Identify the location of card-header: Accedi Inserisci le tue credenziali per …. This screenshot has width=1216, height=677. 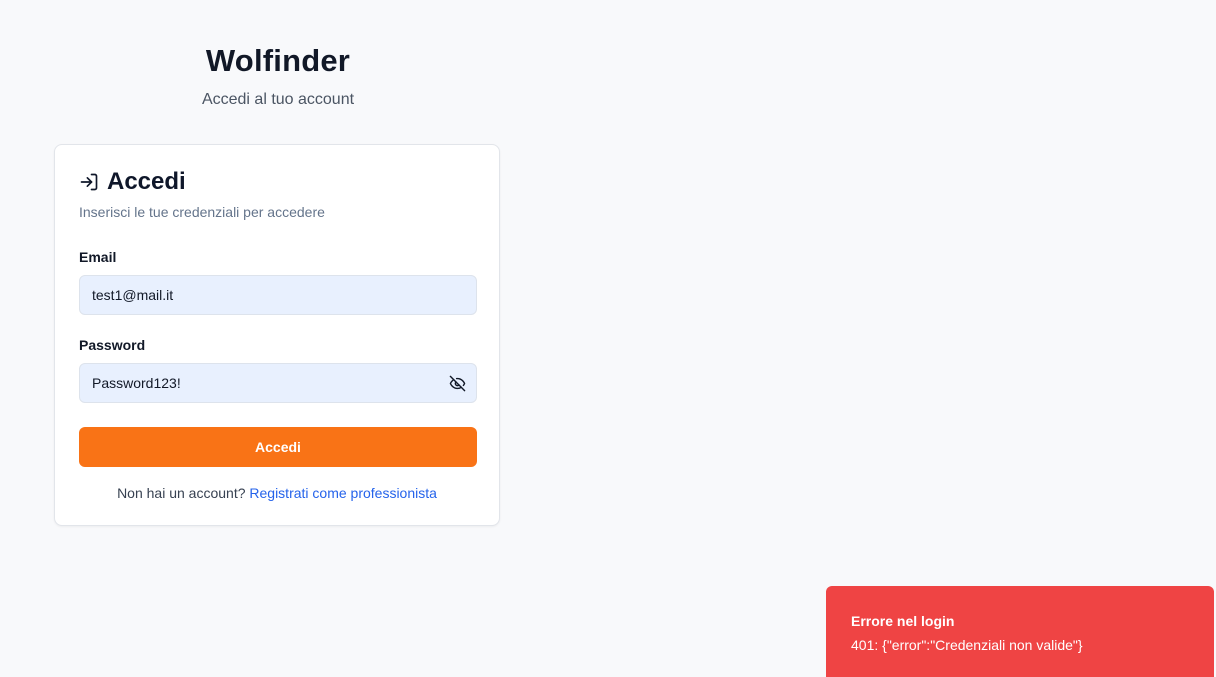
(277, 193).